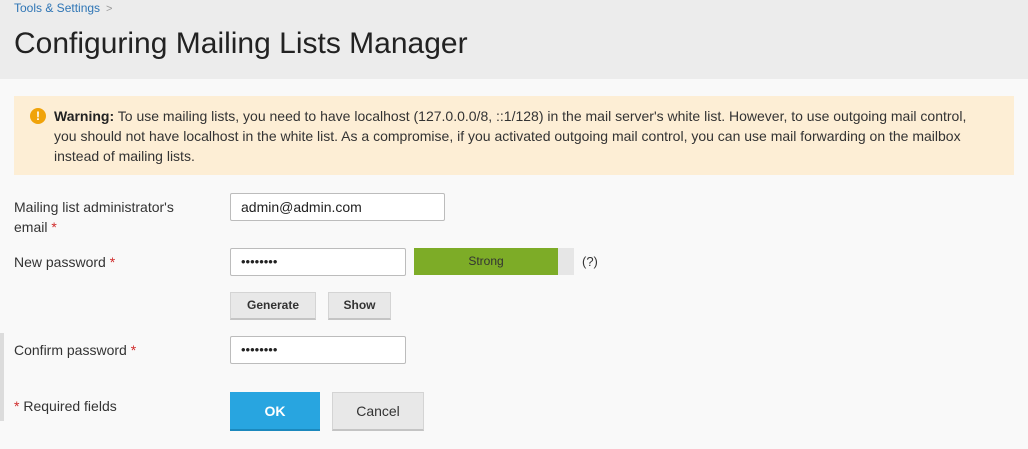 Image resolution: width=1028 pixels, height=449 pixels. Describe the element at coordinates (318, 262) in the screenshot. I see `new-password-input: ••••••••` at that location.